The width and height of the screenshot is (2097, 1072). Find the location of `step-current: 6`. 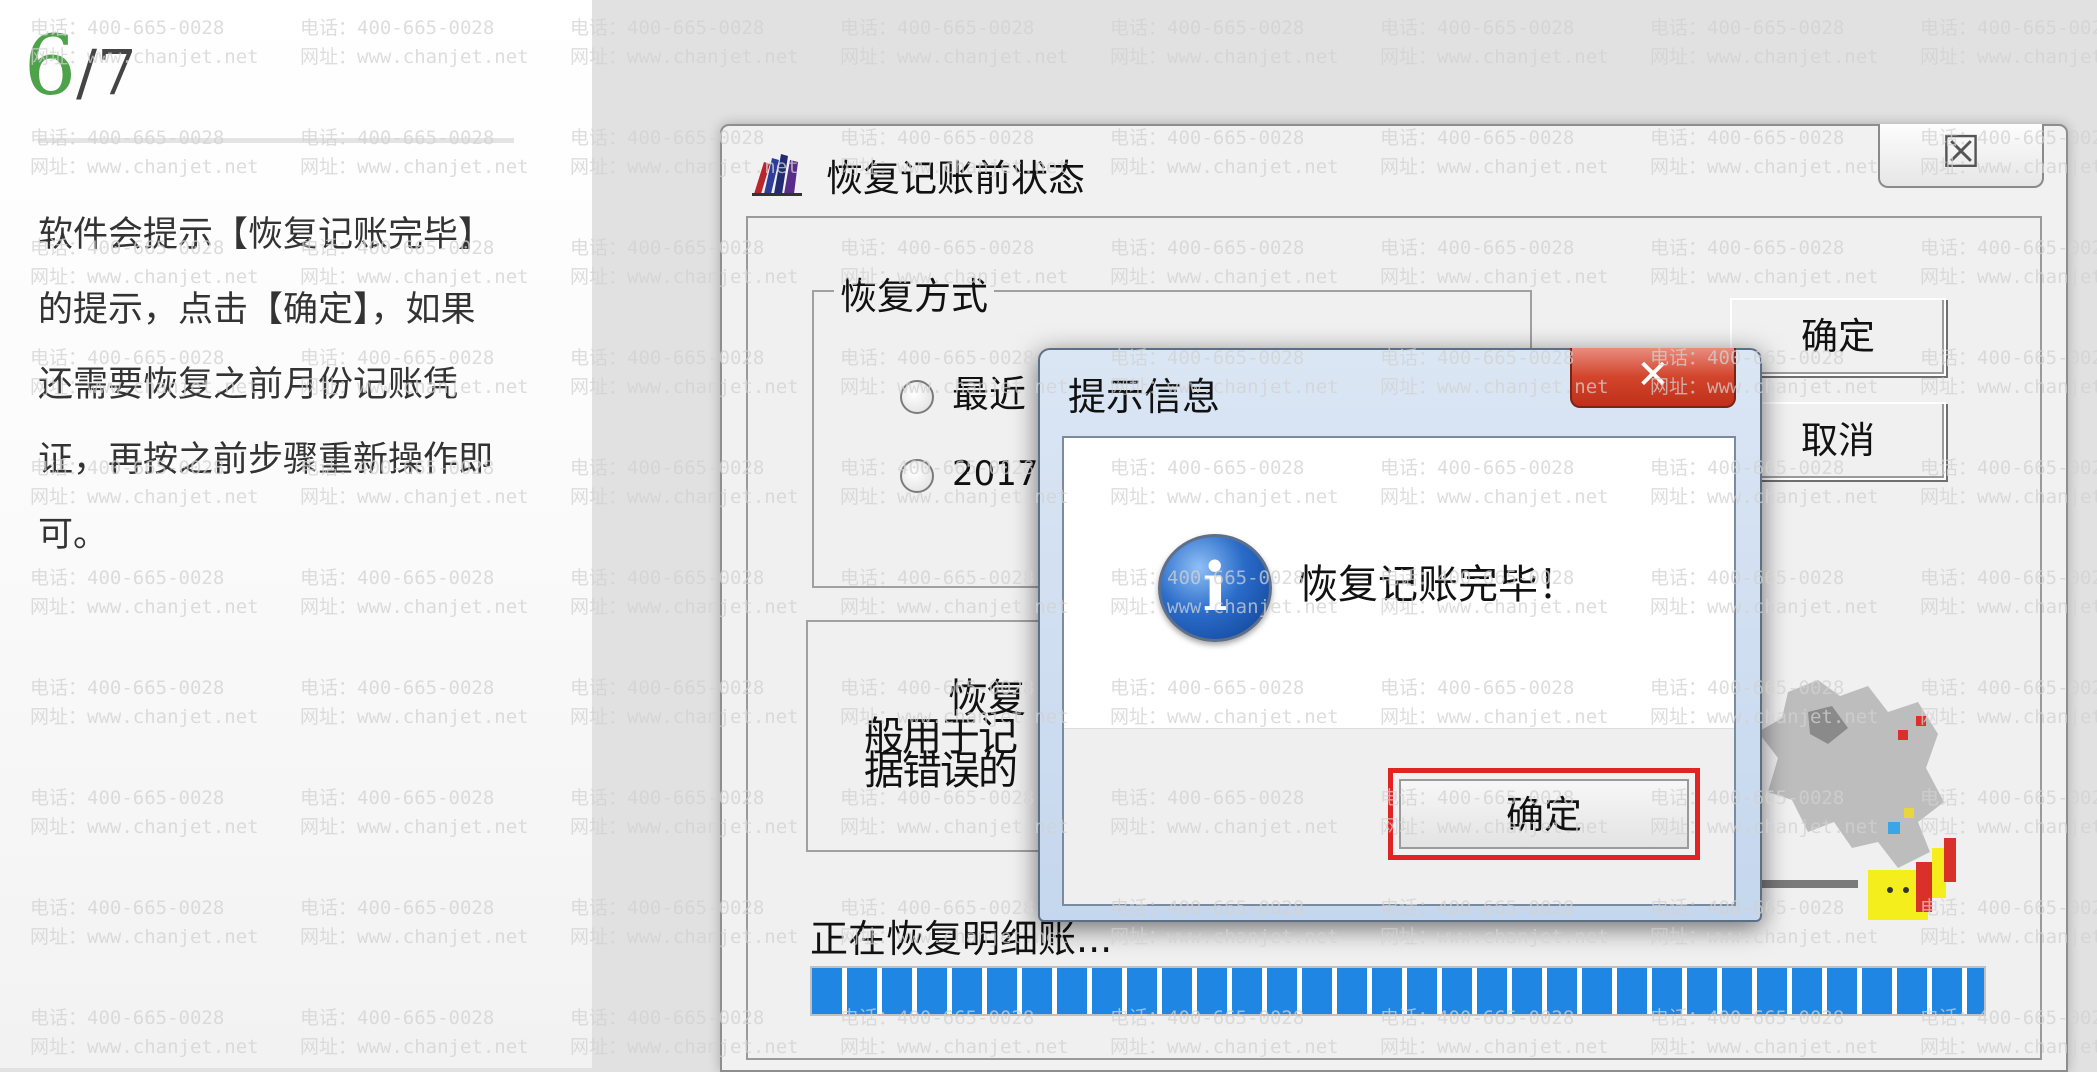

step-current: 6 is located at coordinates (50, 66).